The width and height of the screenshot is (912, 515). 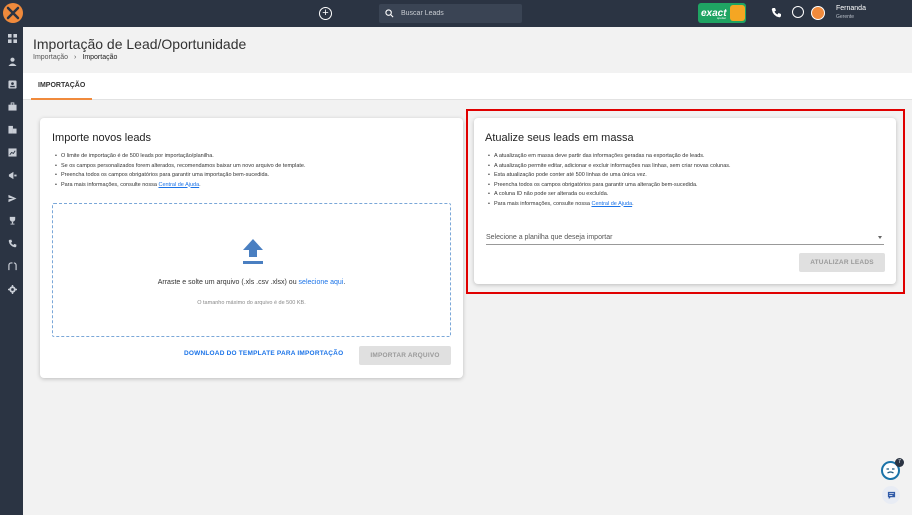 What do you see at coordinates (100, 57) in the screenshot?
I see `breadcrumb-current: Importação` at bounding box center [100, 57].